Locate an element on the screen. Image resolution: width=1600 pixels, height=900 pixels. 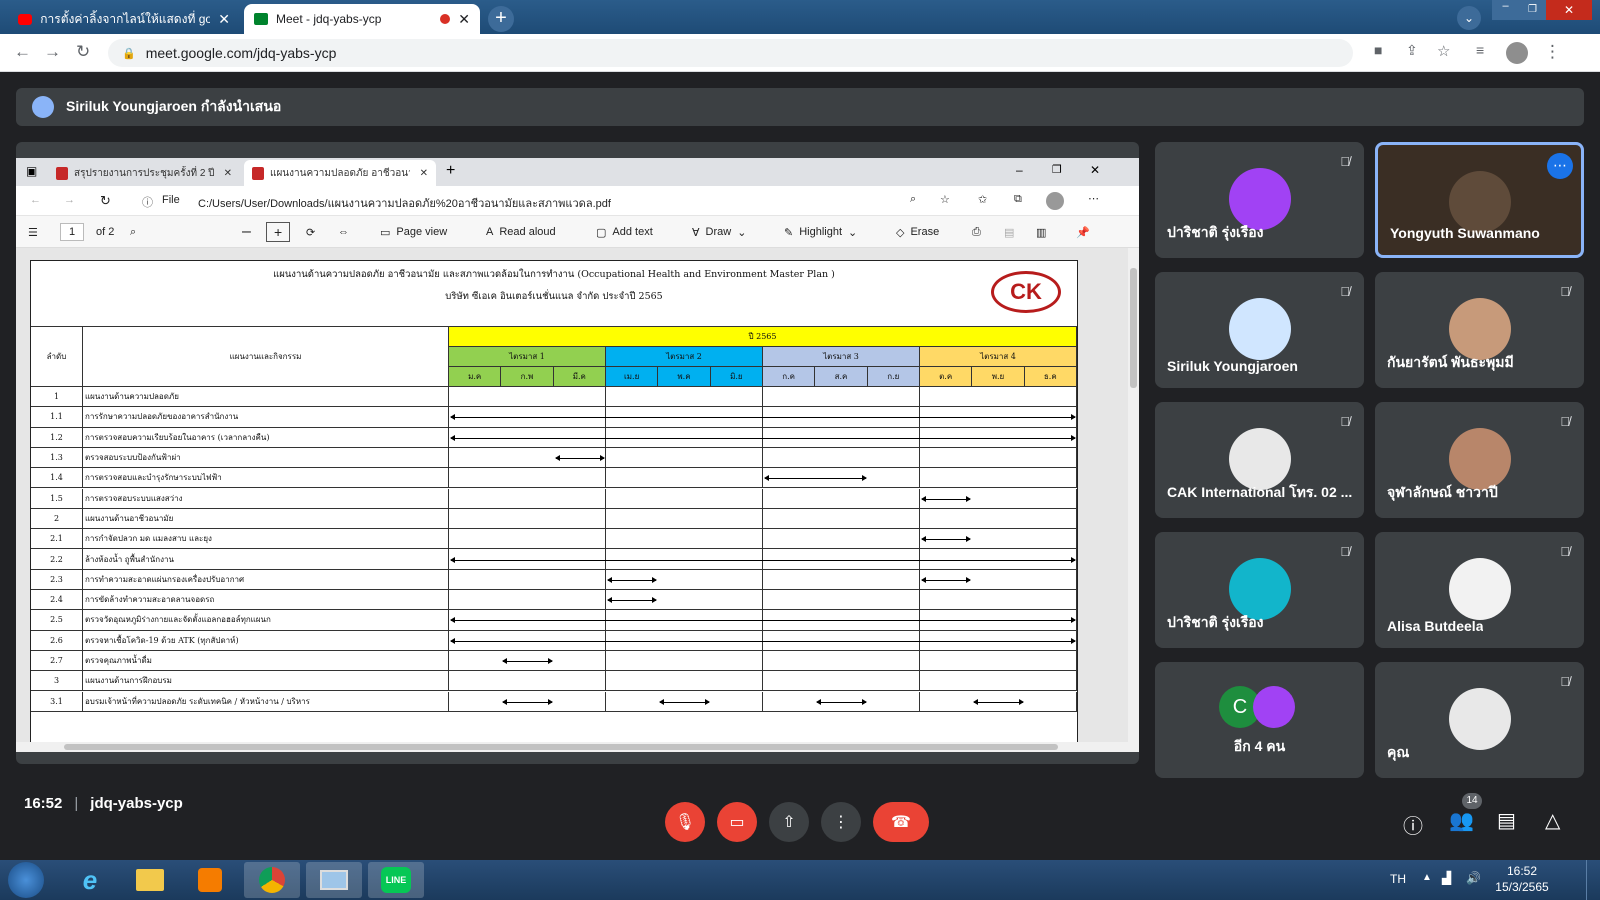
hangup-icon: ☎ is located at coordinates (901, 822).